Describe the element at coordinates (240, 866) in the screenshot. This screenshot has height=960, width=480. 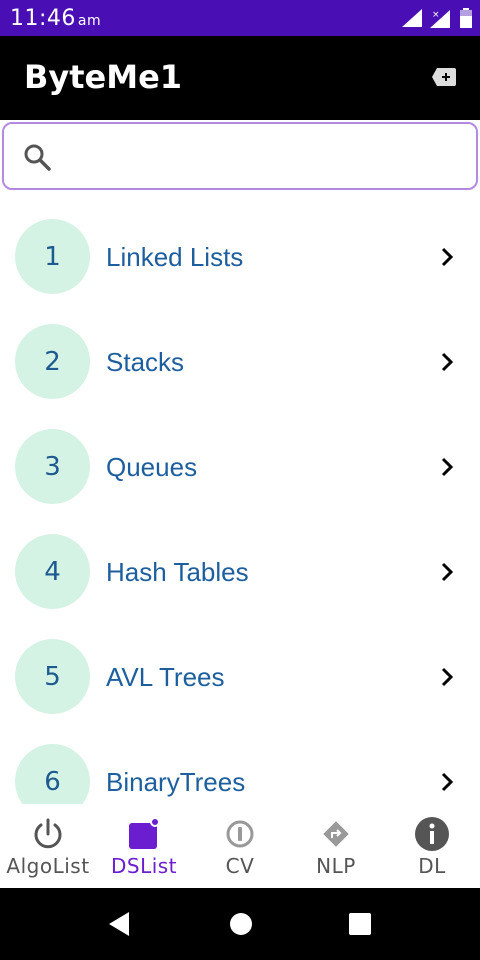
I see `nav-label-cv: CV` at that location.